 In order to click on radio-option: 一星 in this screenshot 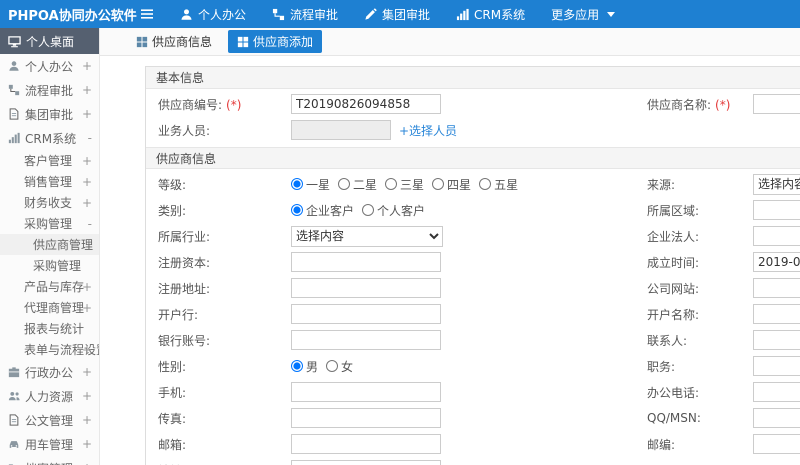, I will do `click(310, 184)`.